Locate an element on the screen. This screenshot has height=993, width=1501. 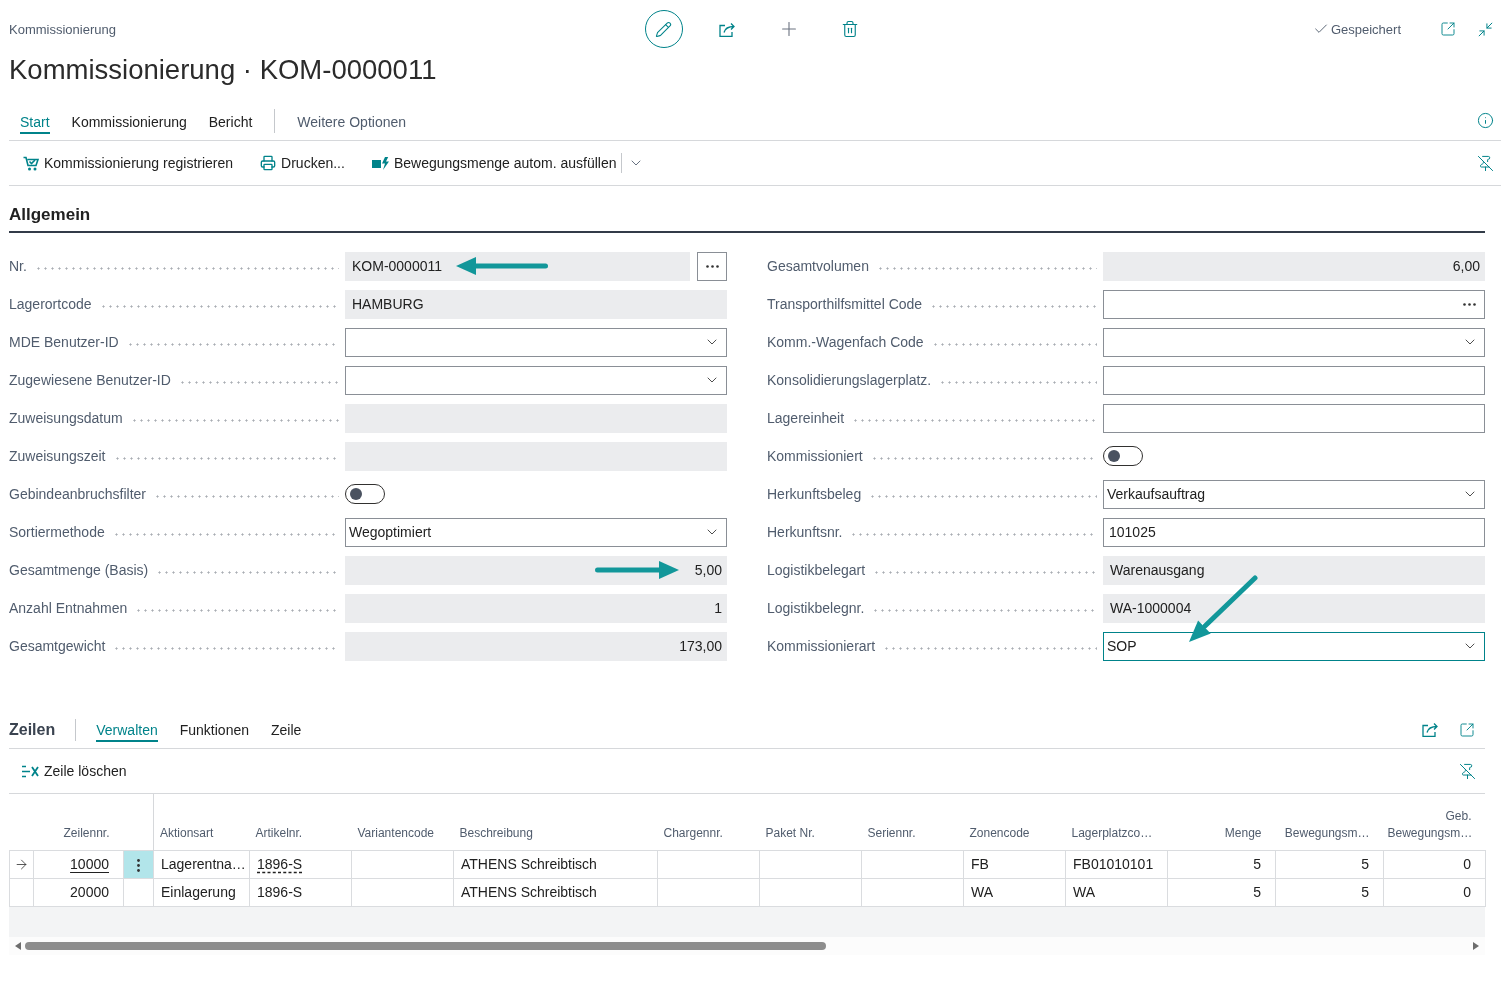
ellipsis-icon is located at coordinates (712, 266).